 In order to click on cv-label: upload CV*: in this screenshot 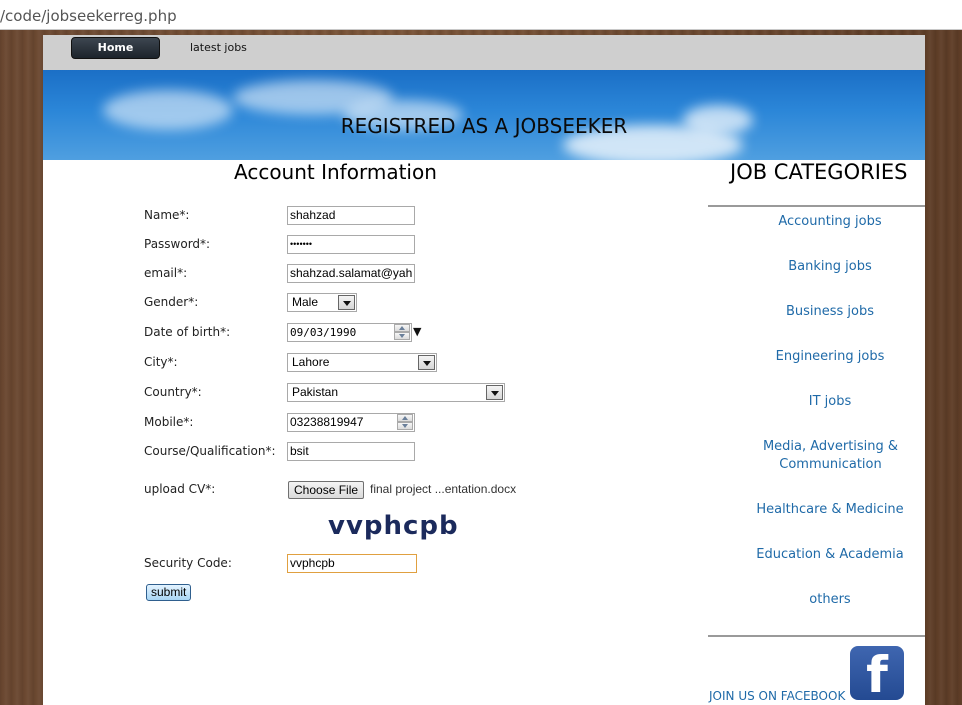, I will do `click(180, 489)`.